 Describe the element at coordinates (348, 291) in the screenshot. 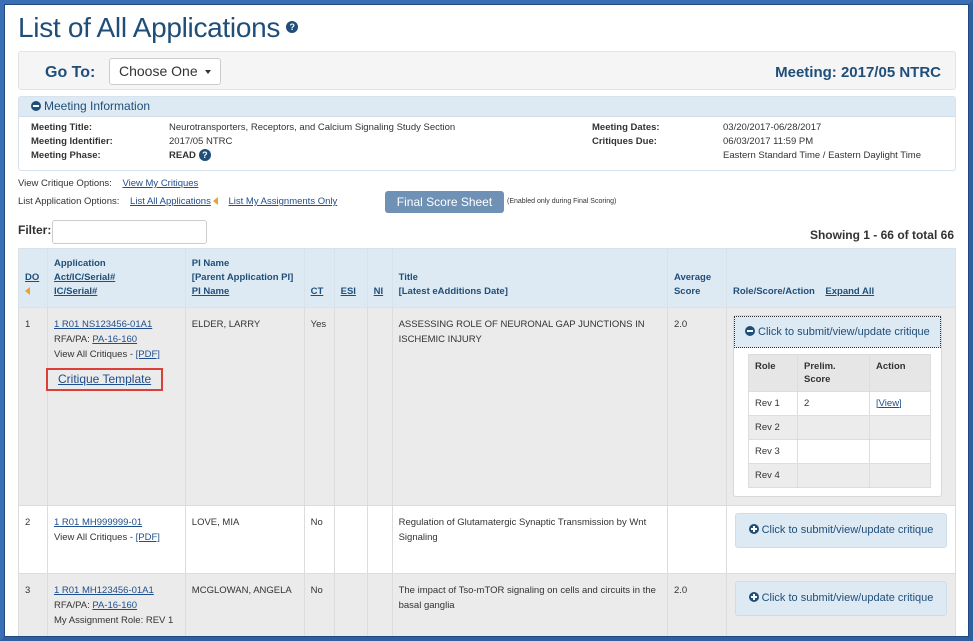

I see `sort-esi-link: ESI` at that location.